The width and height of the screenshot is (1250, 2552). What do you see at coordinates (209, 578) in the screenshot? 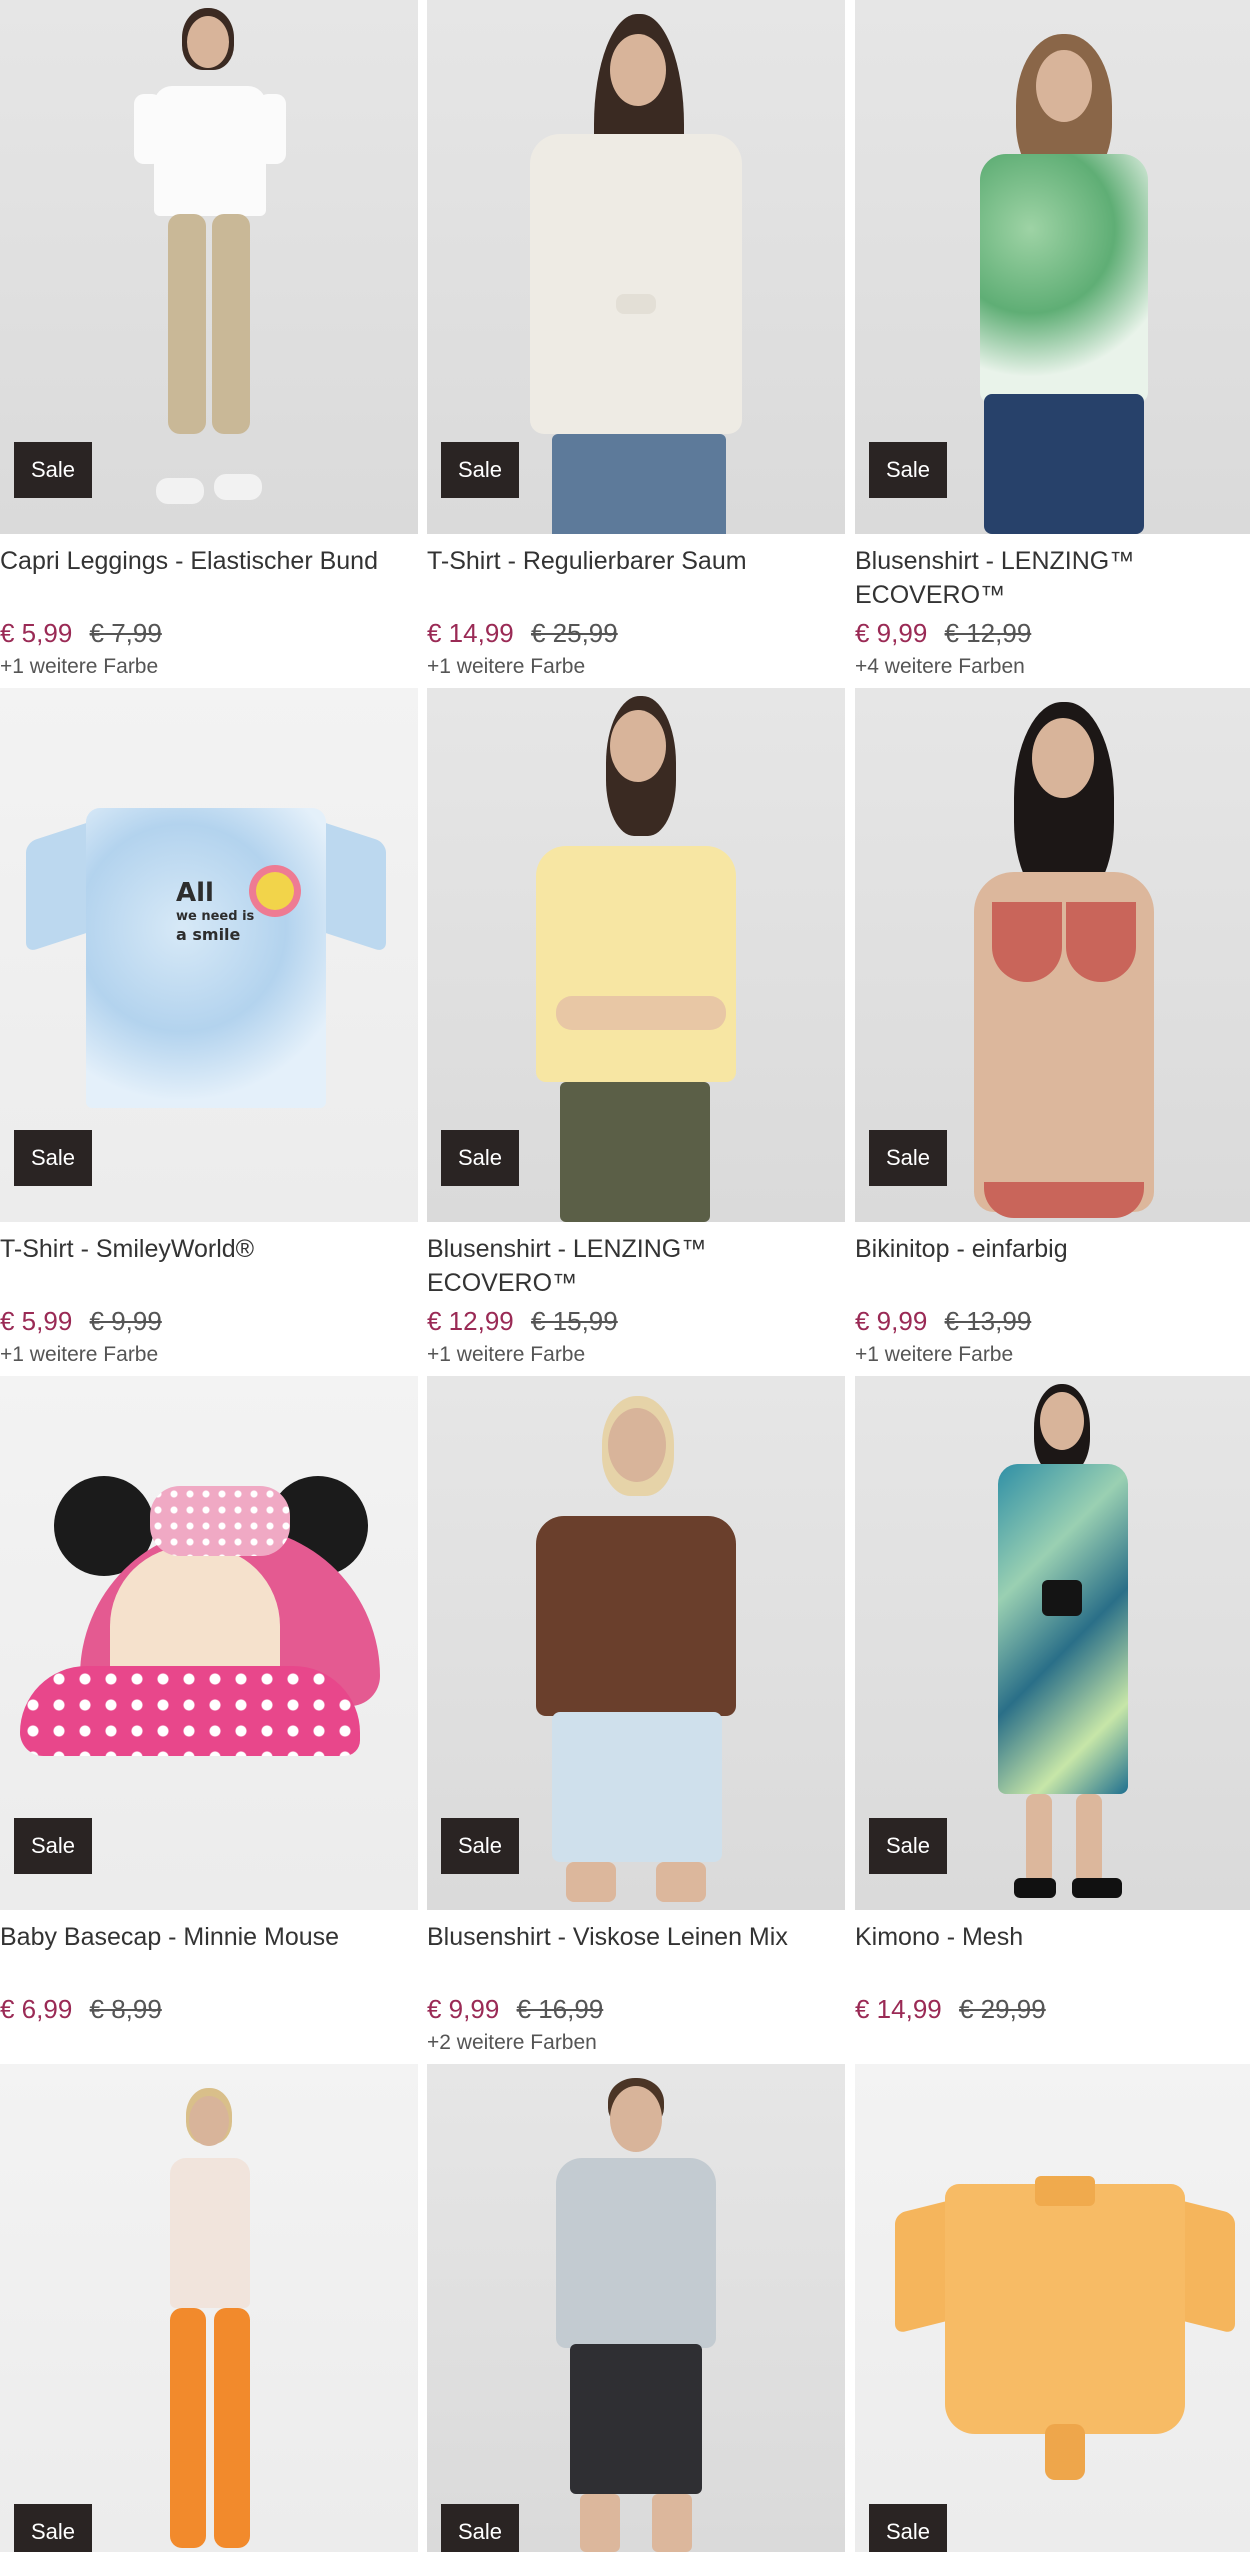
I see `product-title: Capri Leggings - Elastischer Bund` at bounding box center [209, 578].